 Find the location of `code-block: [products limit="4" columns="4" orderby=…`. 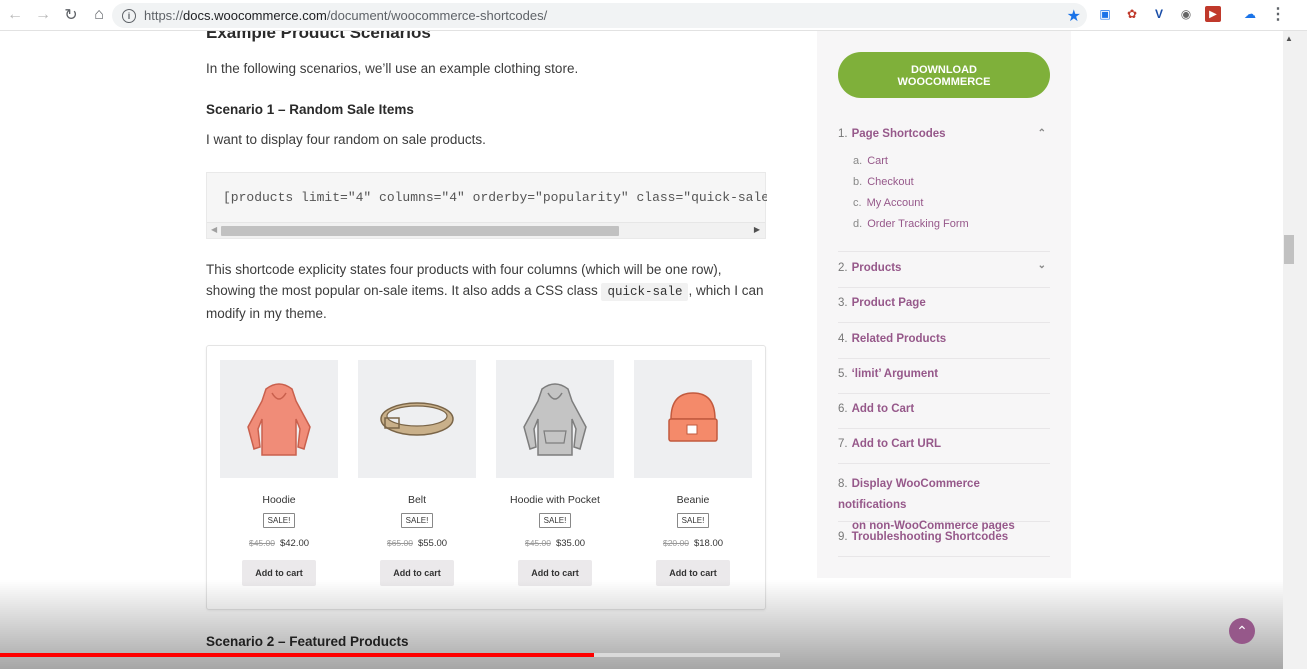

code-block: [products limit="4" columns="4" orderby=… is located at coordinates (486, 205).